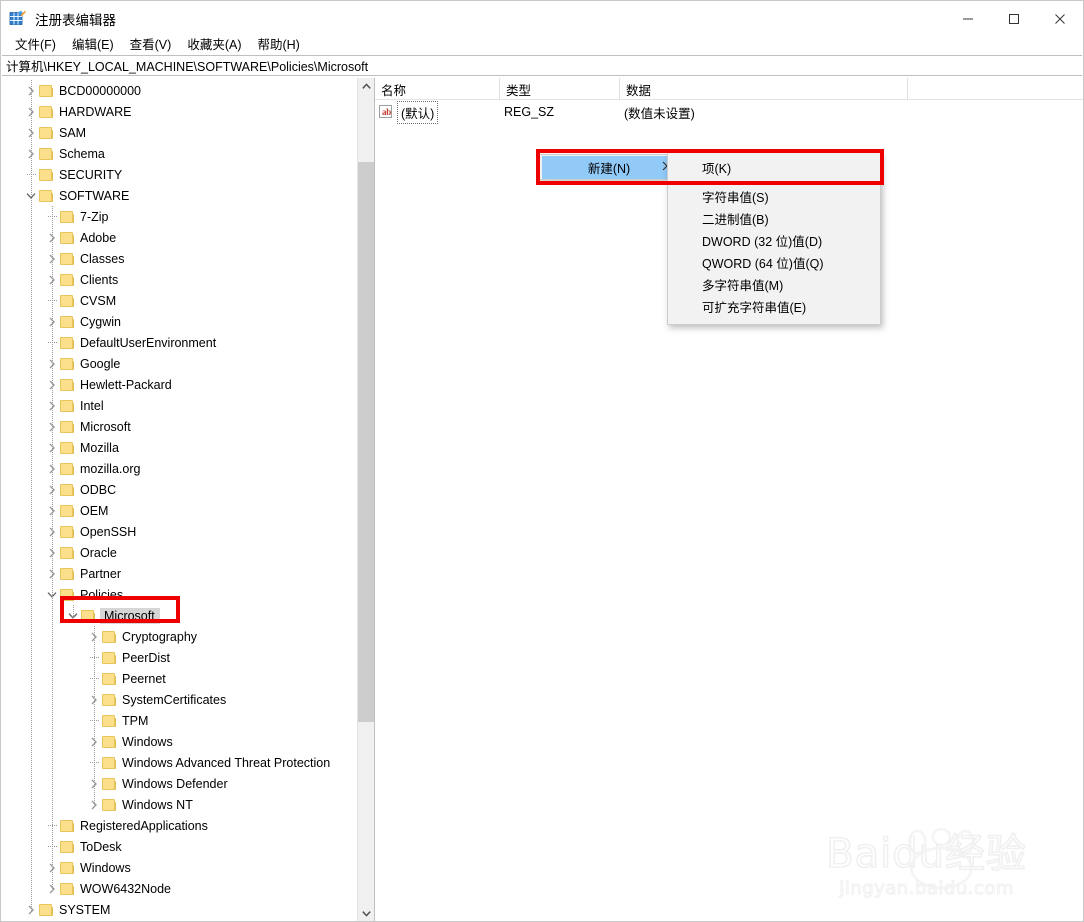  I want to click on context-menu-item: QWORD (64 位)值(Q), so click(774, 262).